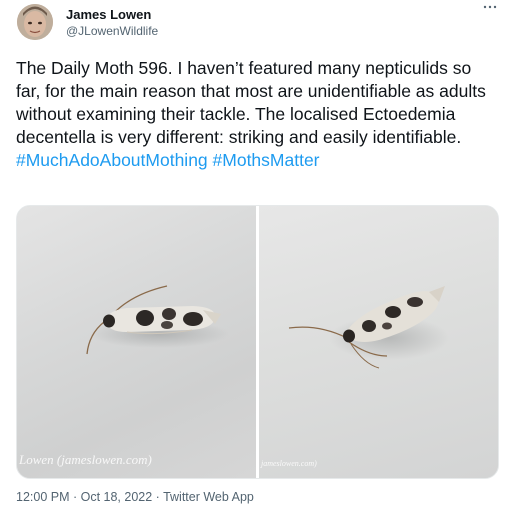 This screenshot has width=509, height=519. I want to click on hashtag-link: #MuchAdoAboutMothing, so click(112, 160).